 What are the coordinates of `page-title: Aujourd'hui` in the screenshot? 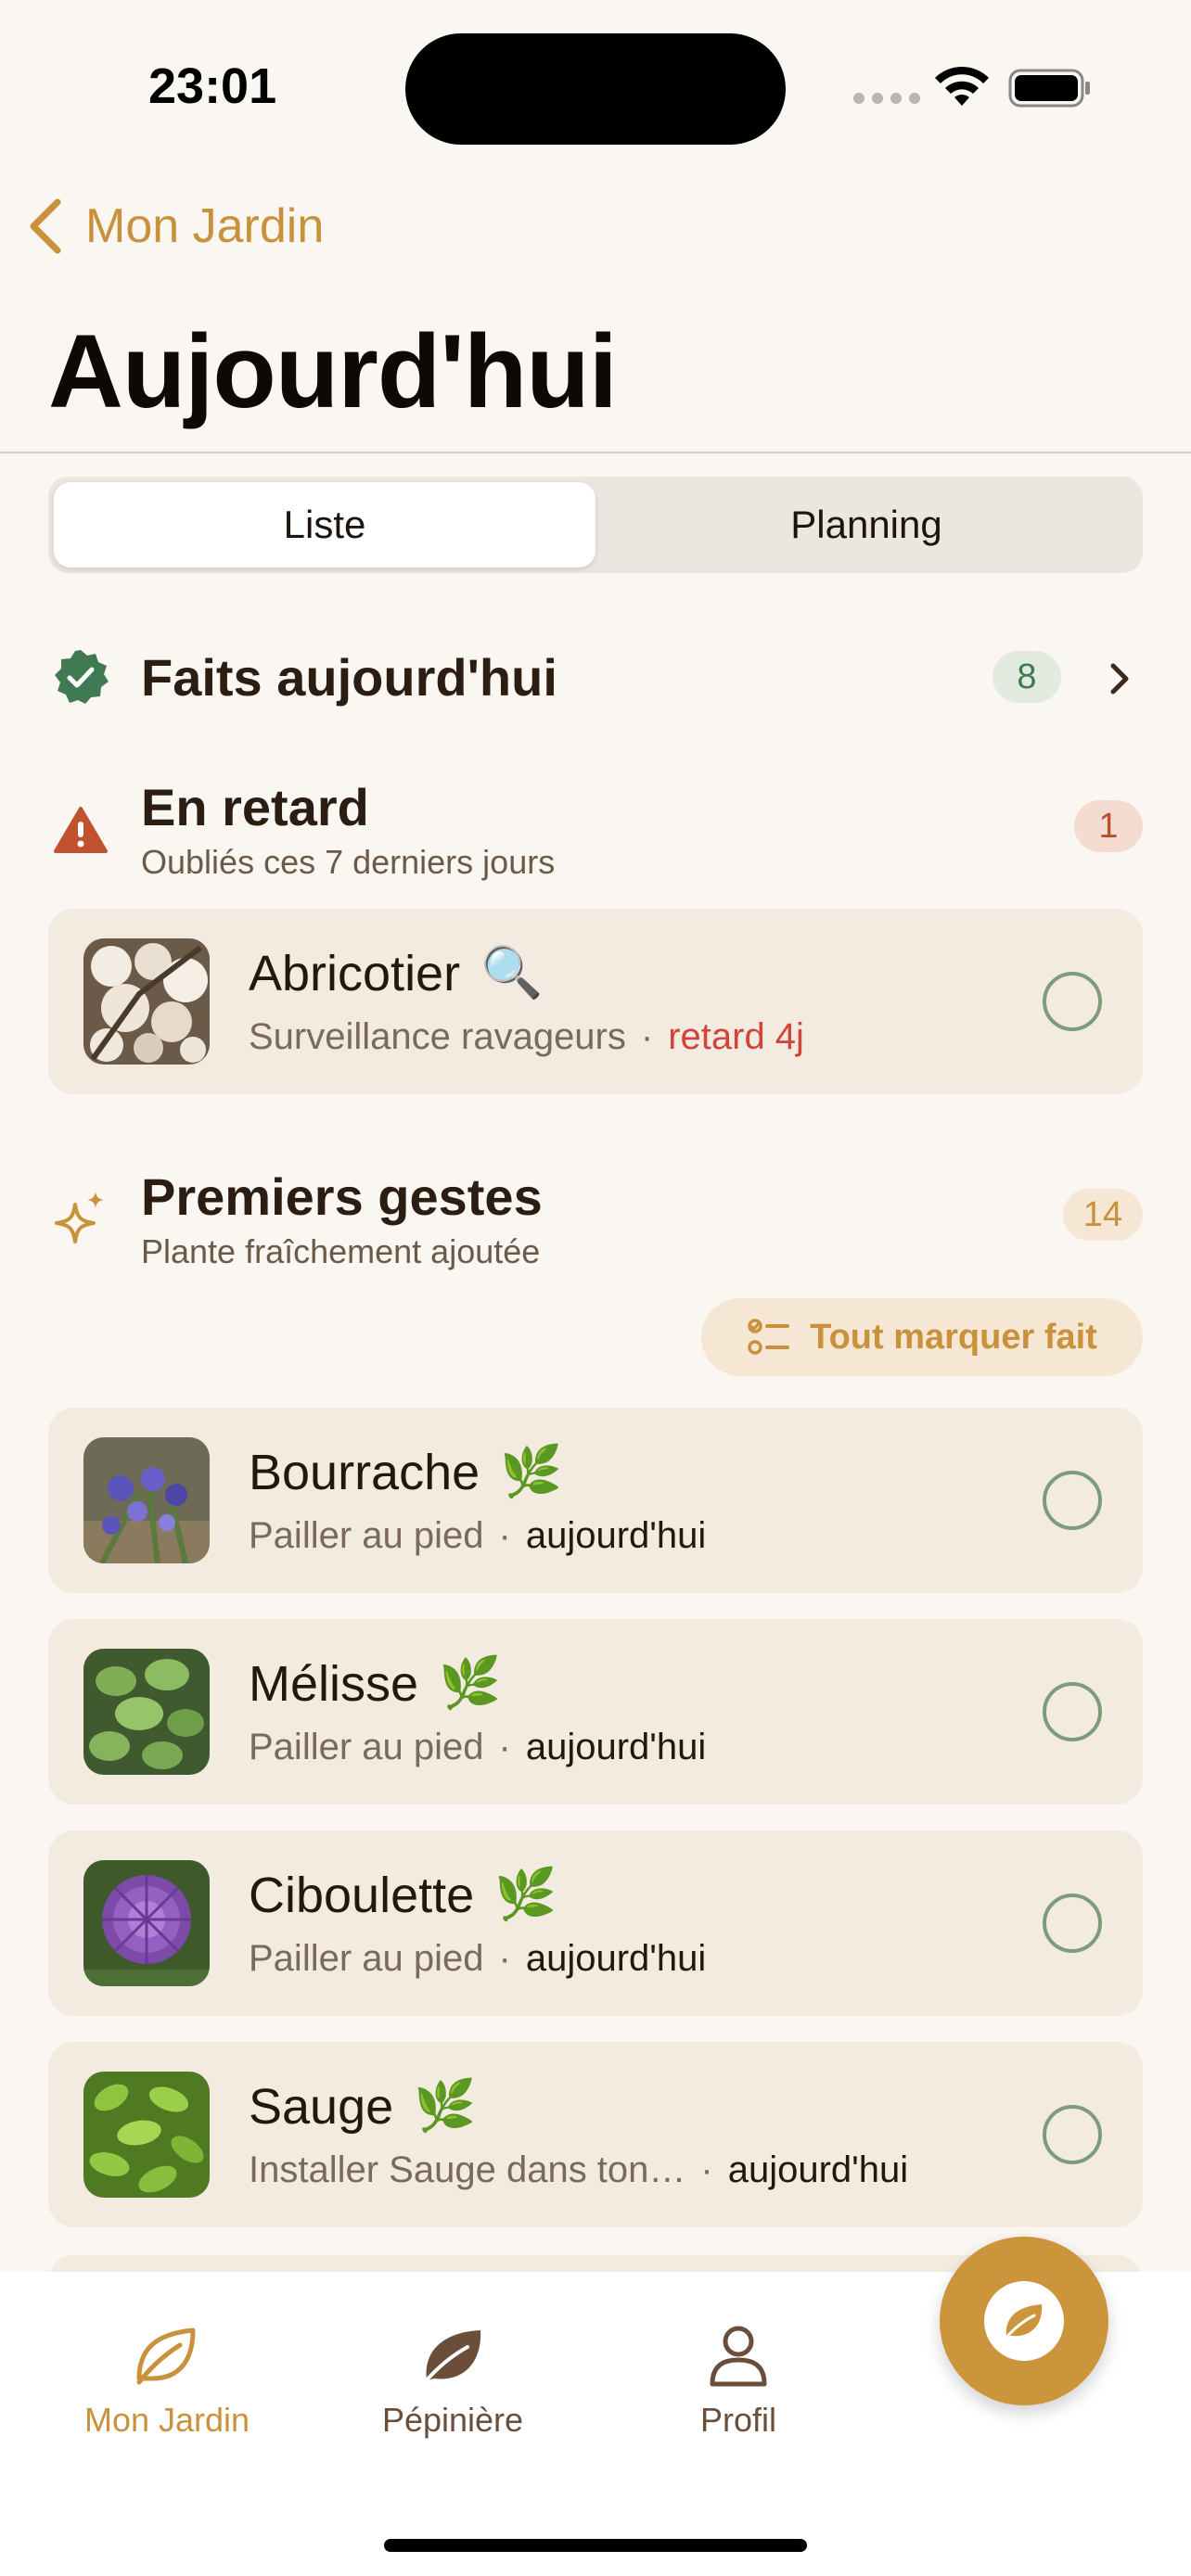 It's located at (333, 371).